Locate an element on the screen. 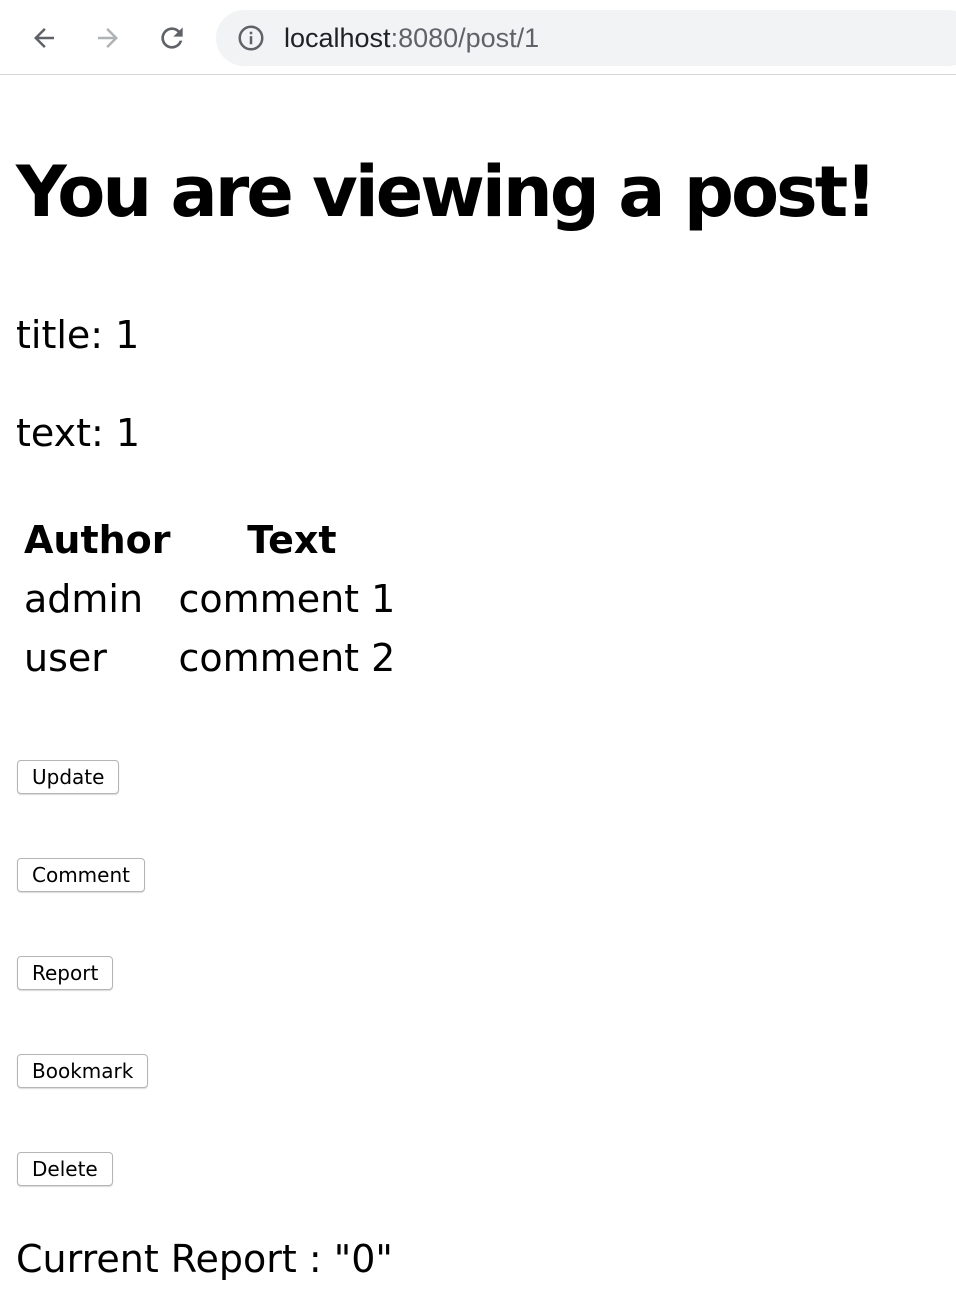 The height and width of the screenshot is (1308, 956). forward-button is located at coordinates (108, 38).